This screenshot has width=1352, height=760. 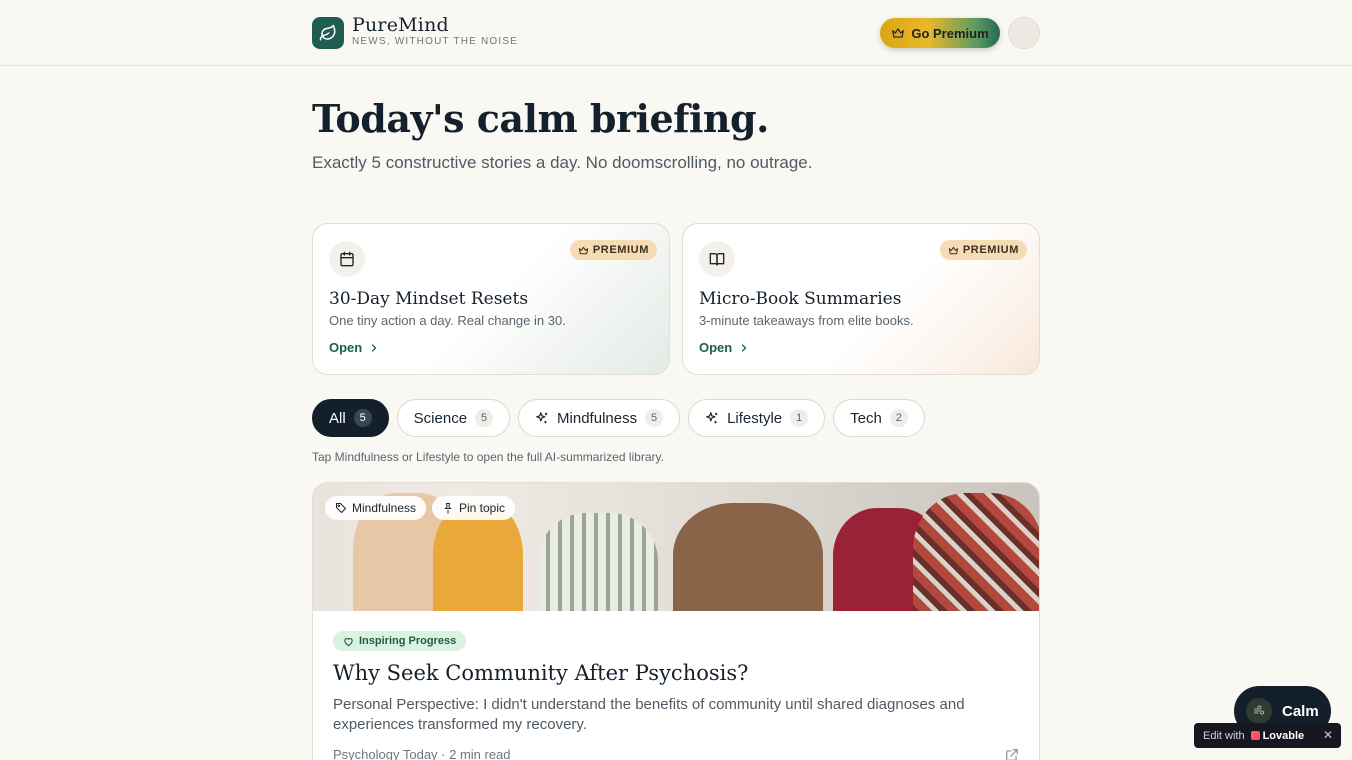 What do you see at coordinates (400, 25) in the screenshot?
I see `brand-name: PureMind` at bounding box center [400, 25].